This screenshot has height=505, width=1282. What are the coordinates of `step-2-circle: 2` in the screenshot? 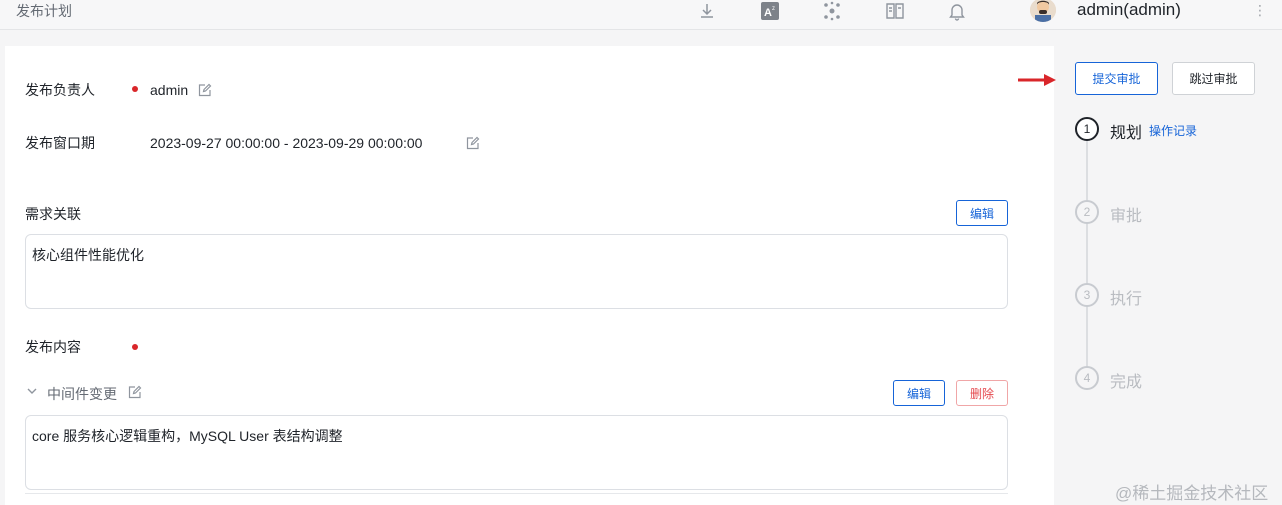 It's located at (1087, 212).